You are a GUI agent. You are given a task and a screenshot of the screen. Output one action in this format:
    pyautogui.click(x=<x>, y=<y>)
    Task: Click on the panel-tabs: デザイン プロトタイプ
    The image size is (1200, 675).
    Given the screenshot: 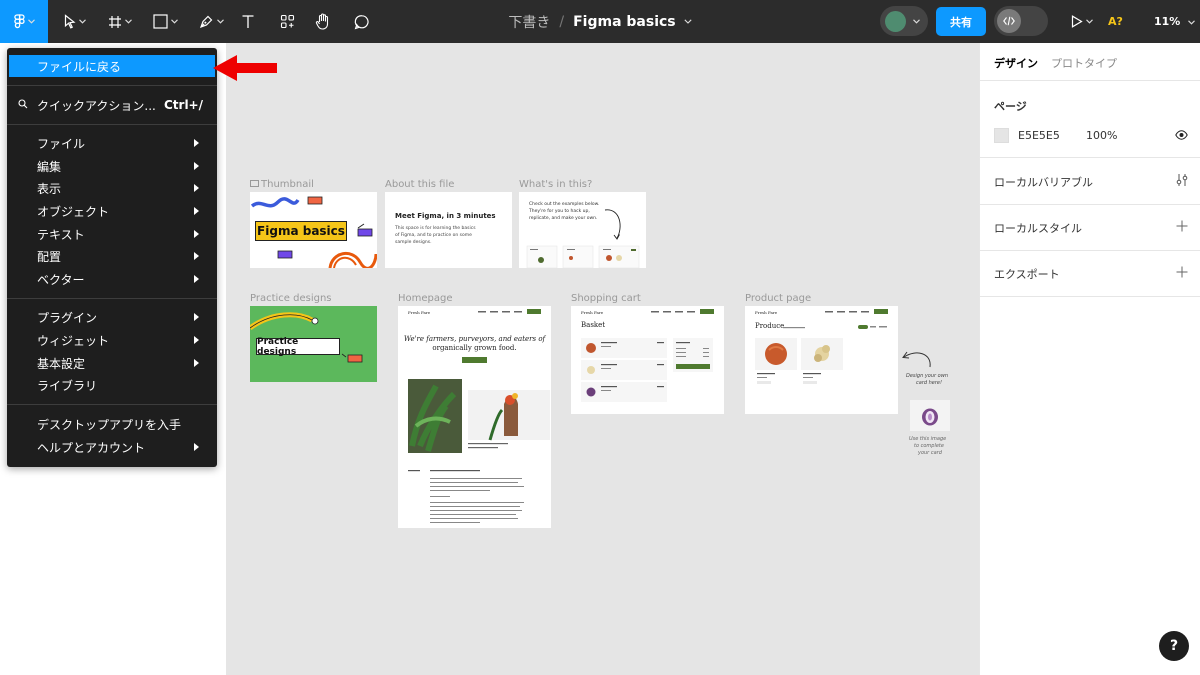 What is the action you would take?
    pyautogui.click(x=1090, y=62)
    